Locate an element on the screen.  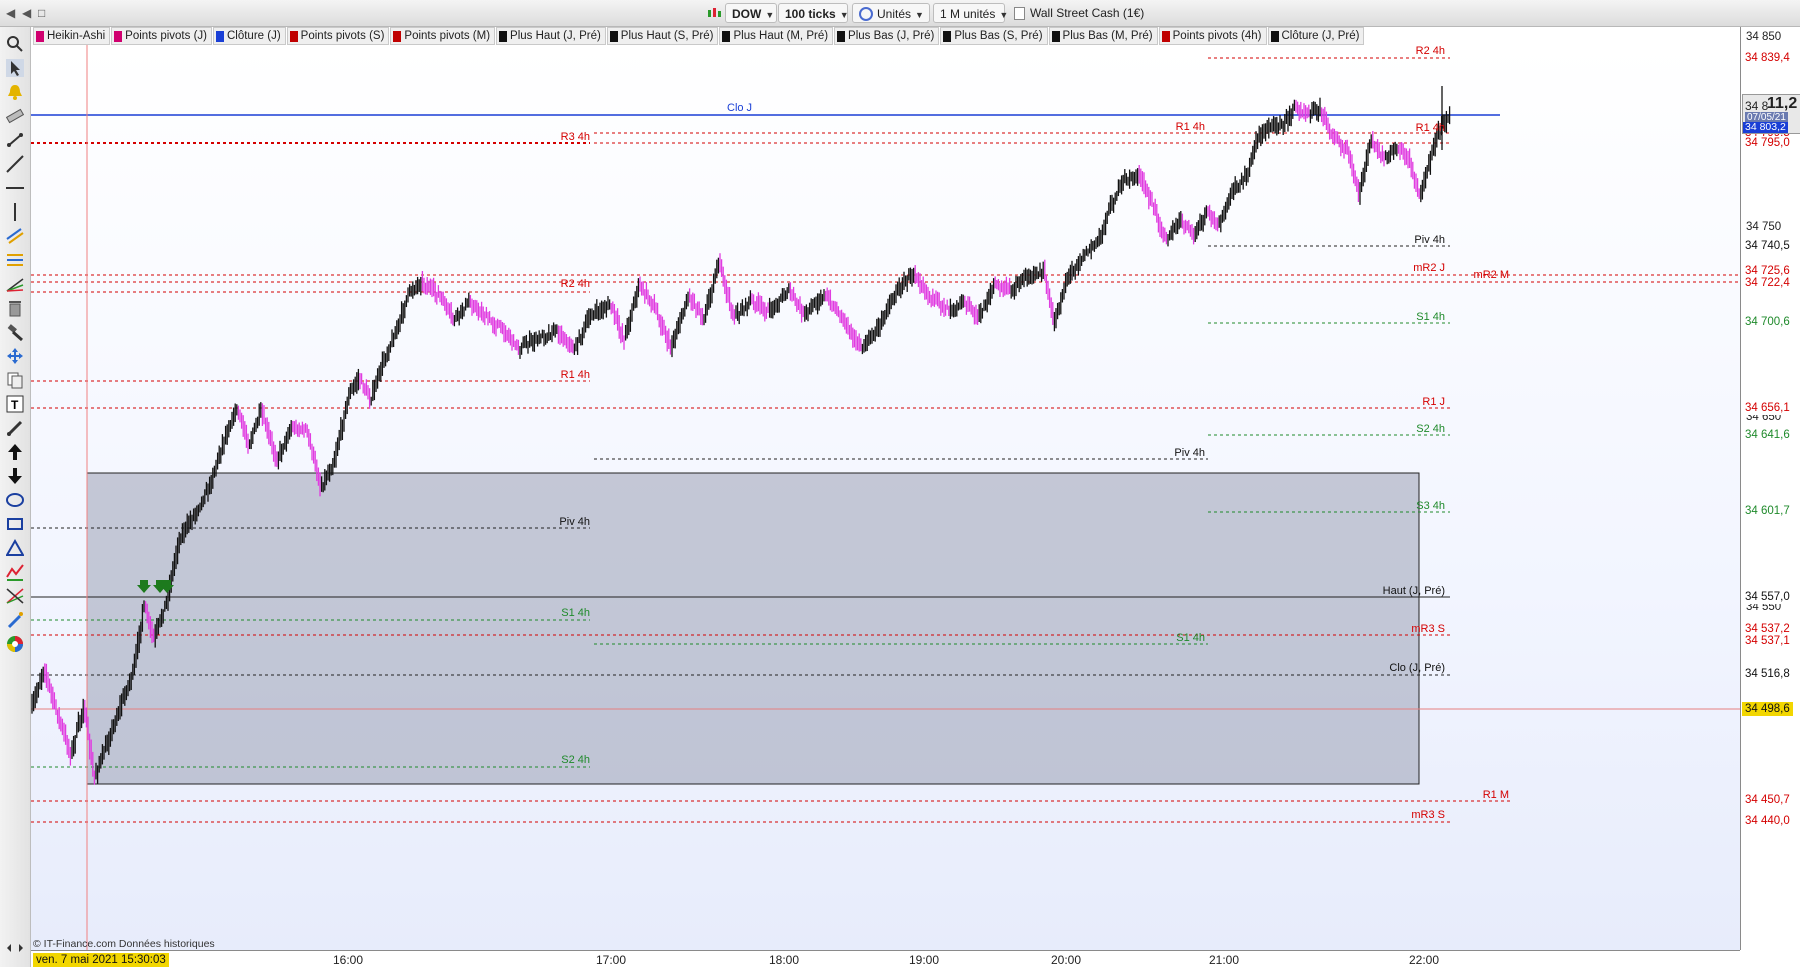
level-label: R2 4h is located at coordinates (575, 284).